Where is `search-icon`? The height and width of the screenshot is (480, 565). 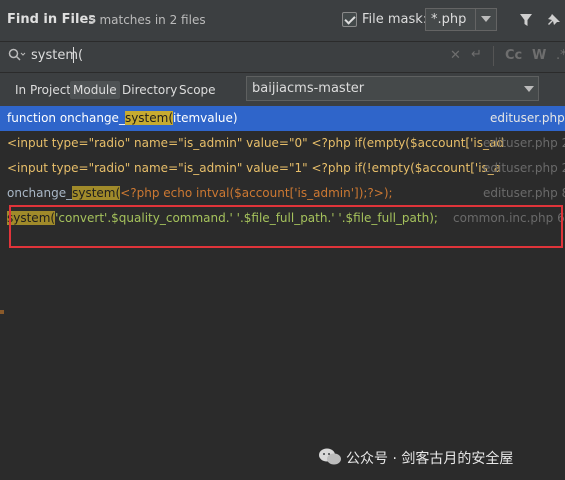 search-icon is located at coordinates (17, 55).